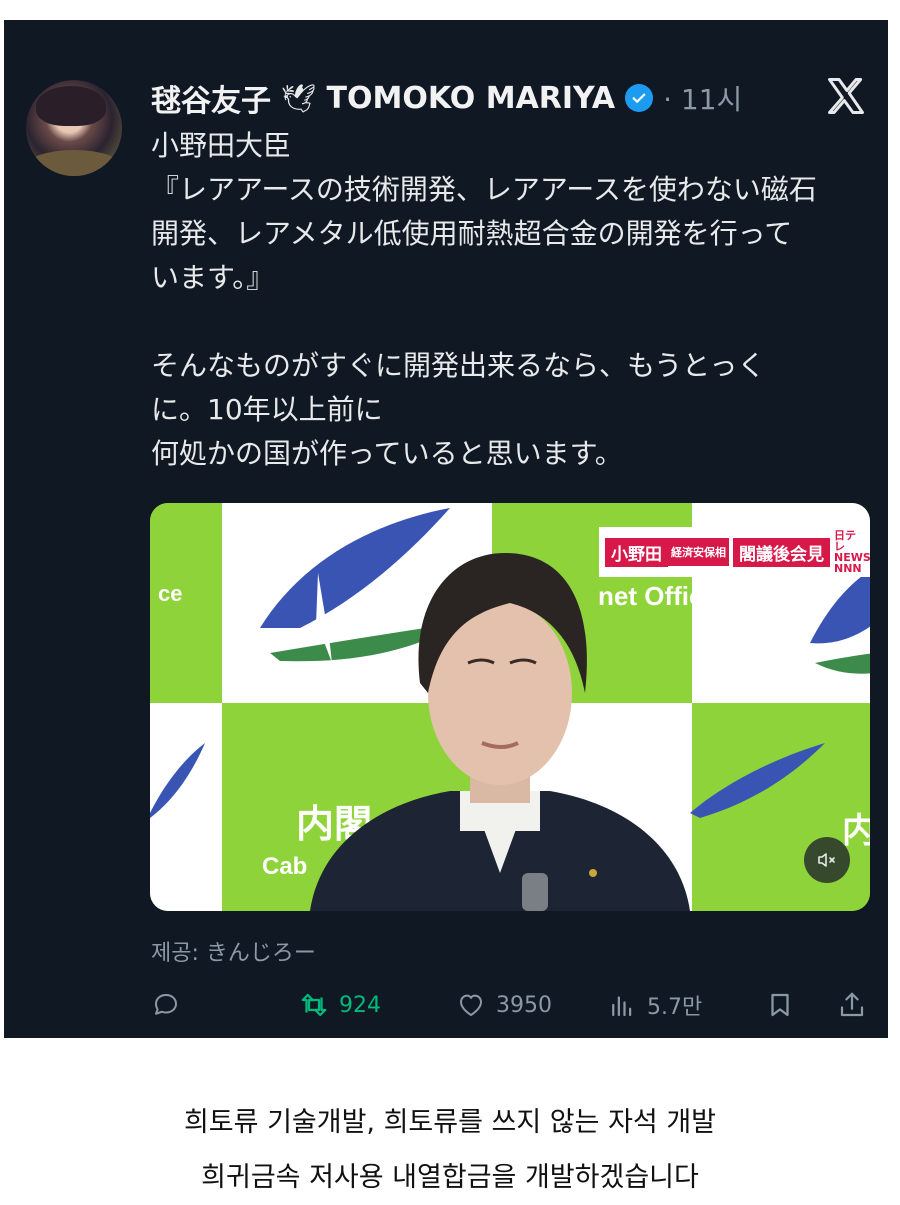  Describe the element at coordinates (314, 1005) in the screenshot. I see `retweet-icon` at that location.